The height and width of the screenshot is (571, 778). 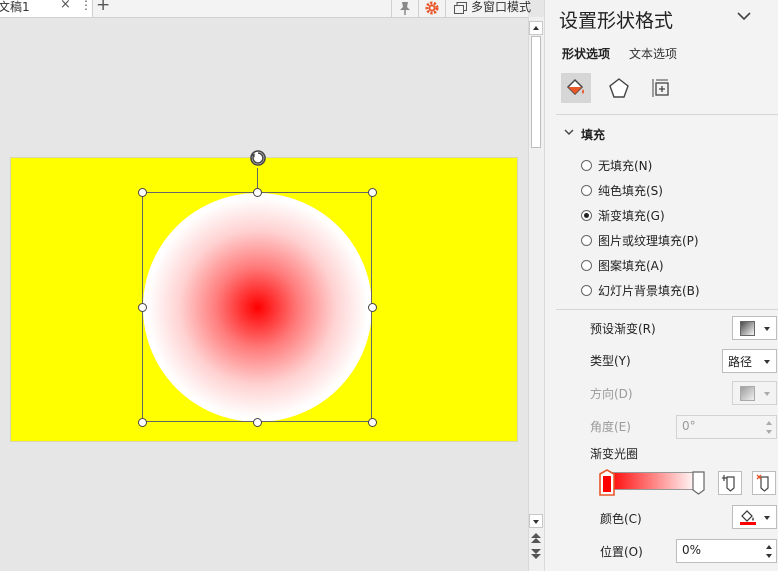 What do you see at coordinates (653, 53) in the screenshot?
I see `tab-text-options: 文本选项` at bounding box center [653, 53].